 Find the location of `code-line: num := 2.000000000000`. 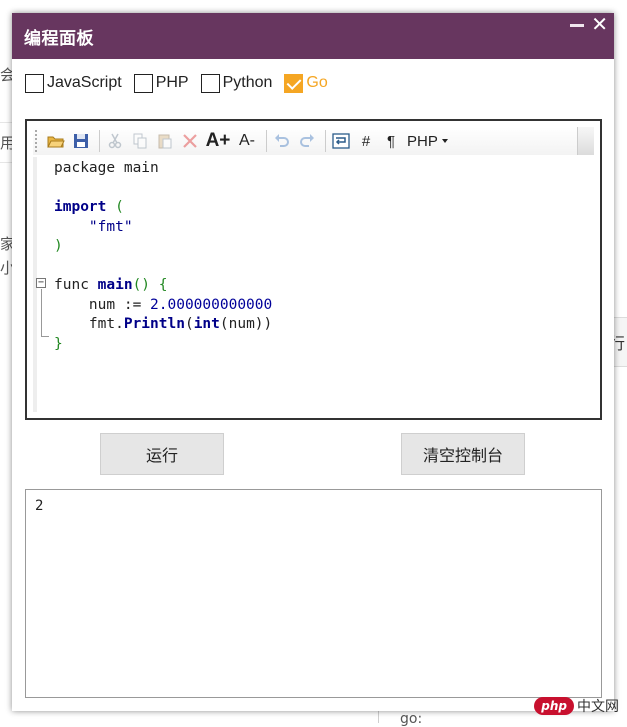

code-line: num := 2.000000000000 is located at coordinates (163, 304).